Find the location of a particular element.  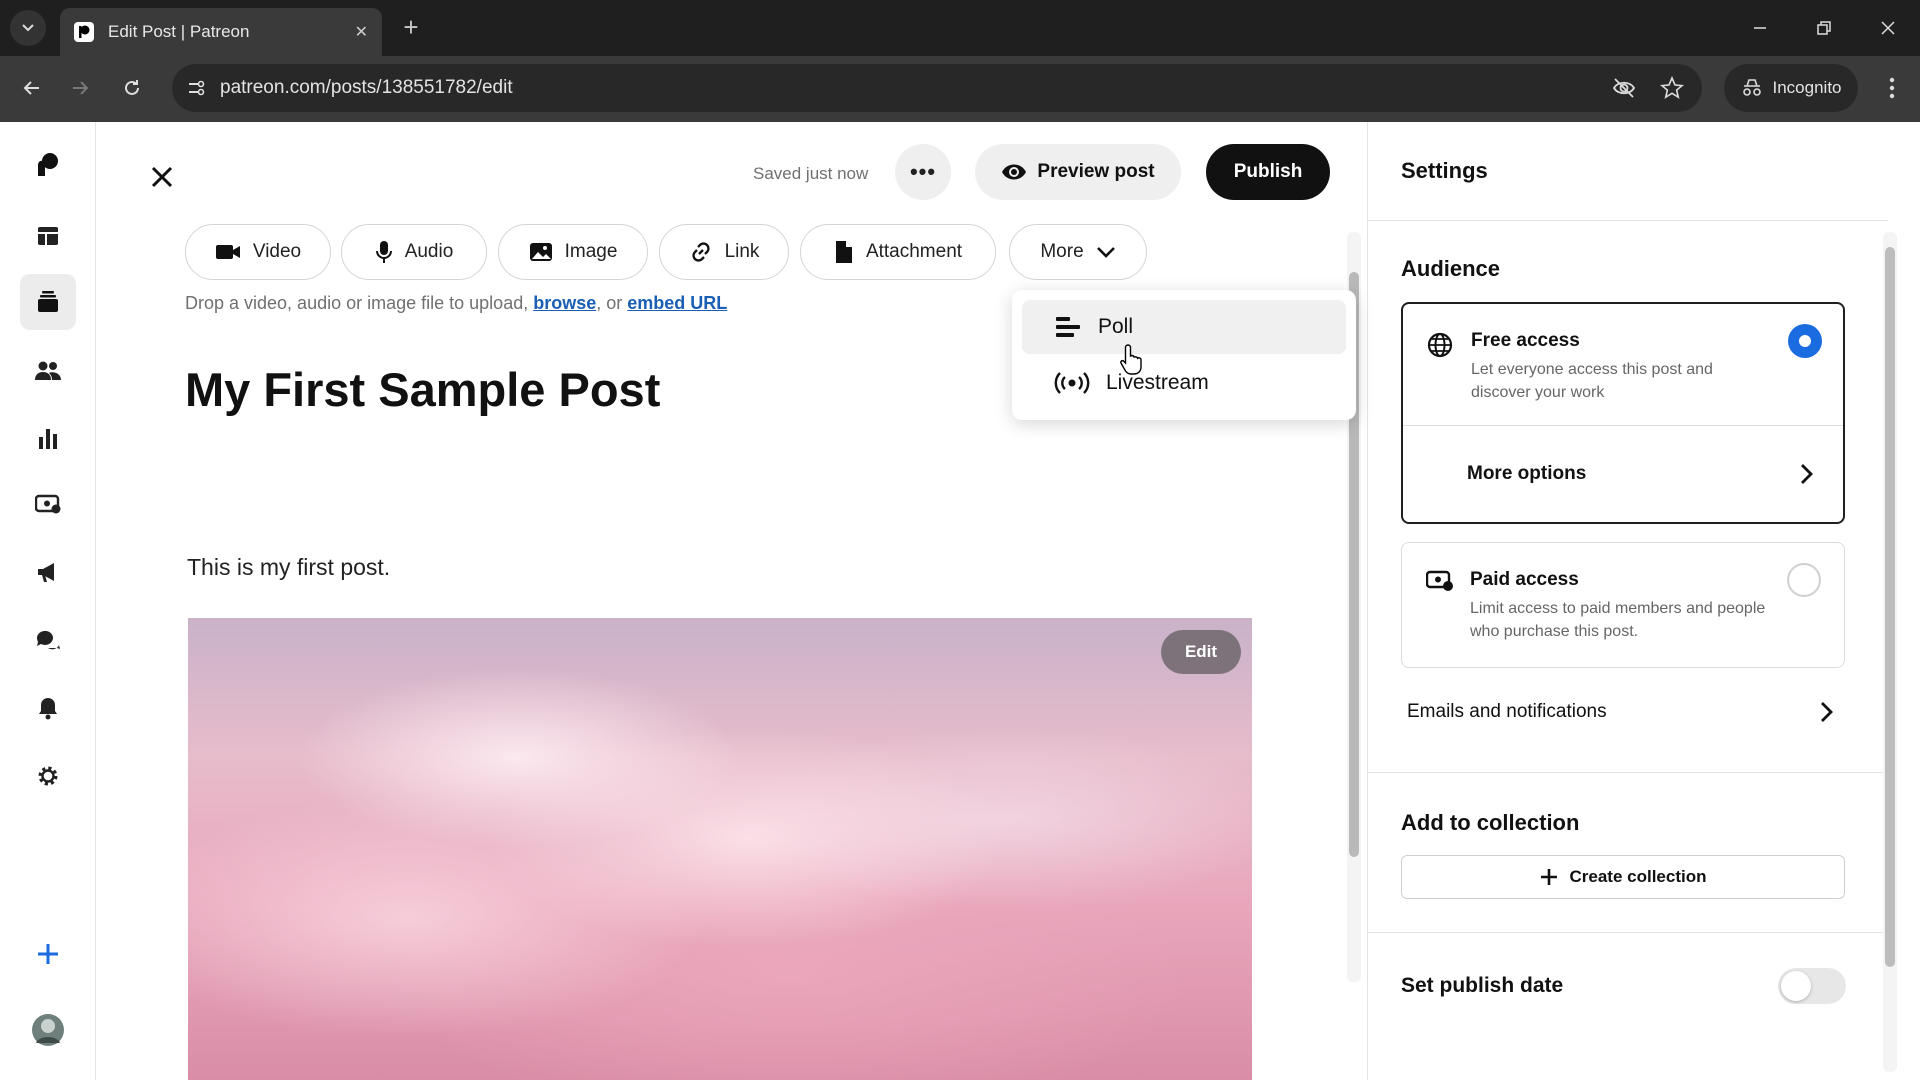

paid-access-radio is located at coordinates (1804, 580).